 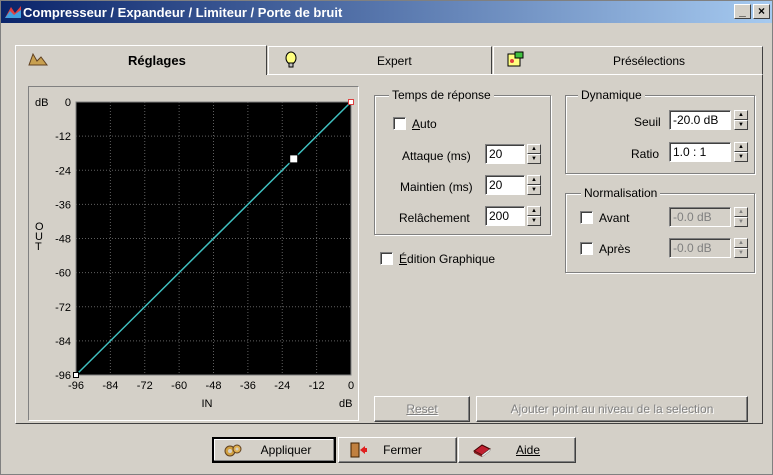 I want to click on y-tick-label: -24, so click(x=63, y=171).